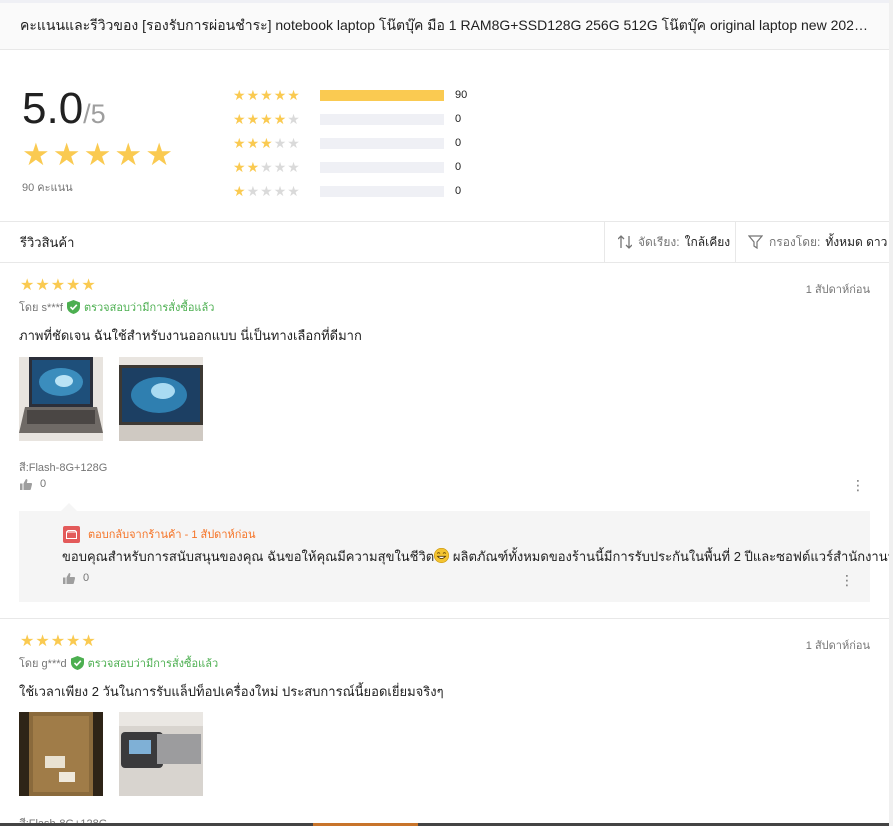 The image size is (893, 826). I want to click on average-rating: 5.0/5, so click(64, 109).